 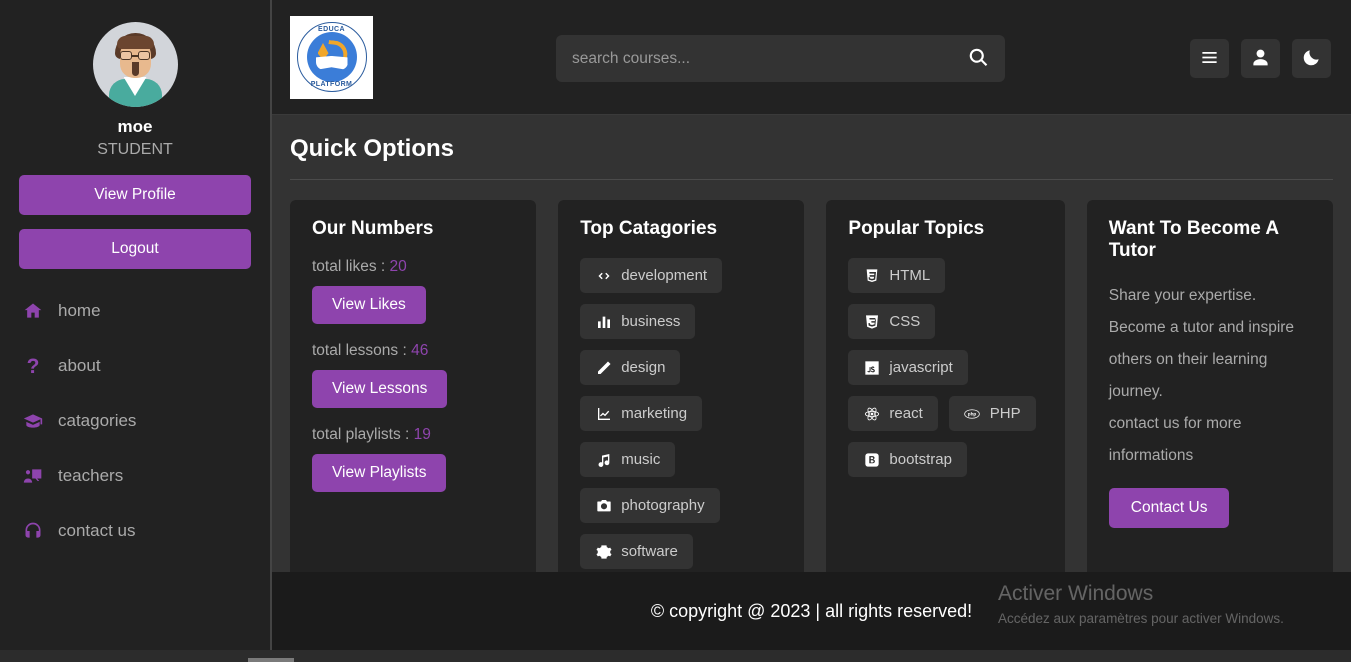 What do you see at coordinates (910, 275) in the screenshot?
I see `chip-label: HTML` at bounding box center [910, 275].